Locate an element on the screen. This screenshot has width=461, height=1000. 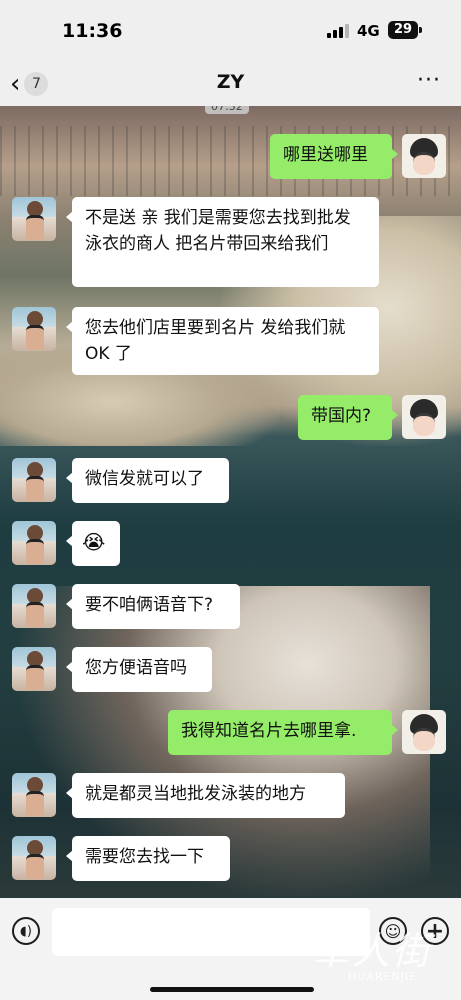
more-button: ··· is located at coordinates (429, 80).